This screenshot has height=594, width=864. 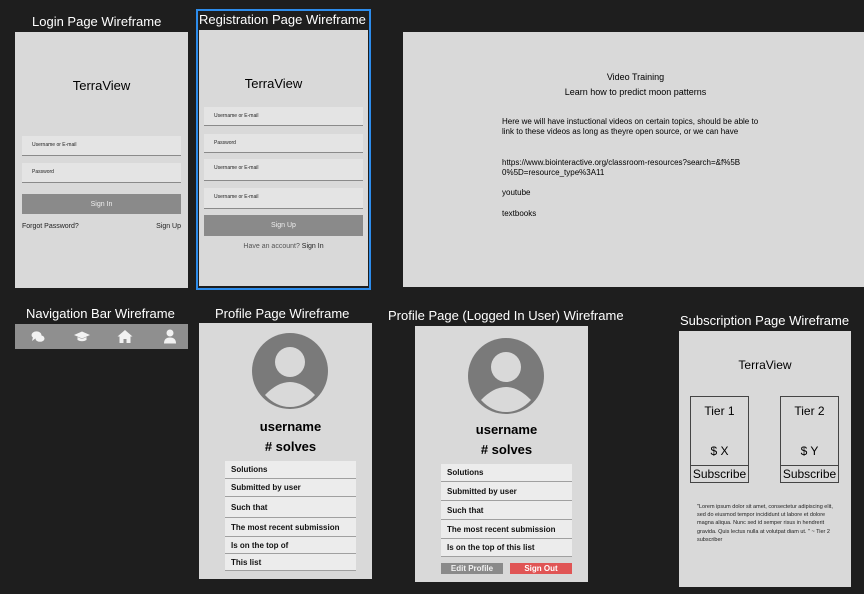 What do you see at coordinates (101, 204) in the screenshot?
I see `signin-button: Sign In` at bounding box center [101, 204].